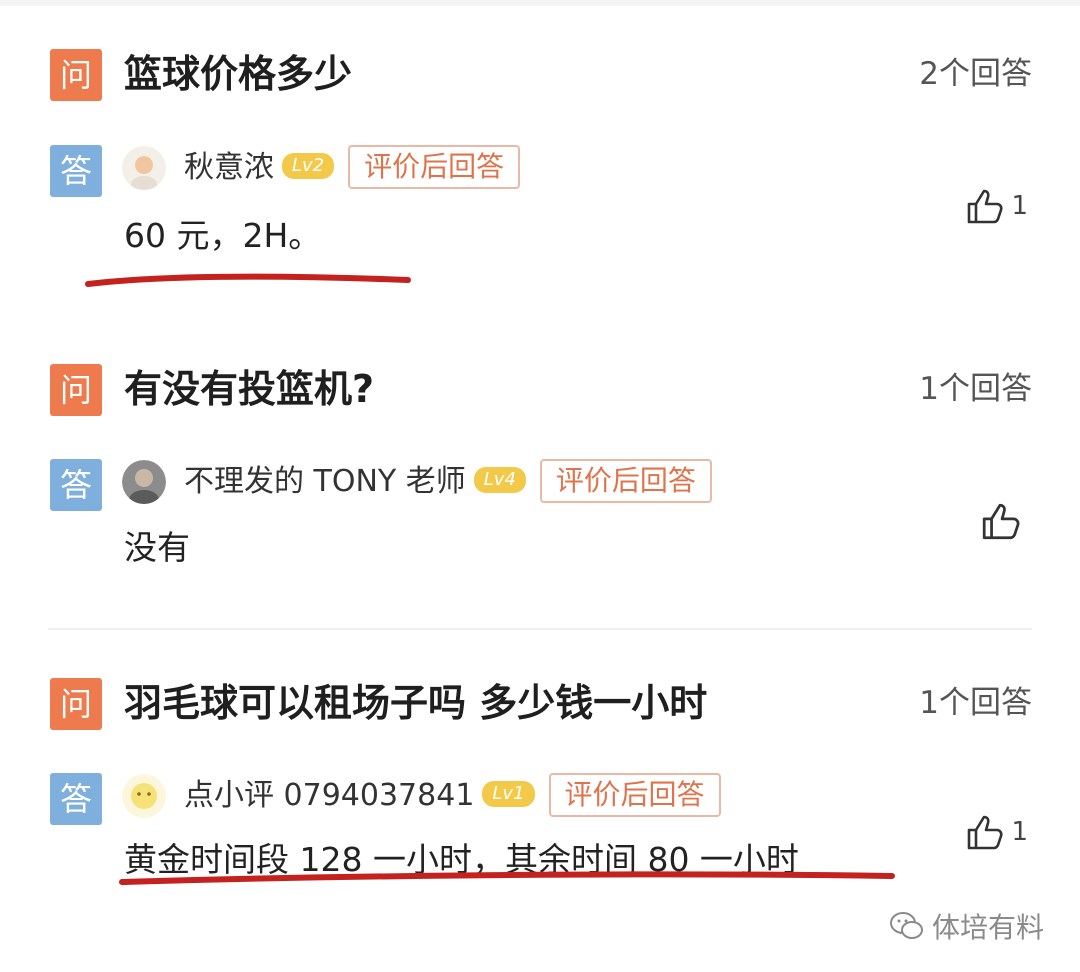  I want to click on level-badge: Lv2, so click(308, 165).